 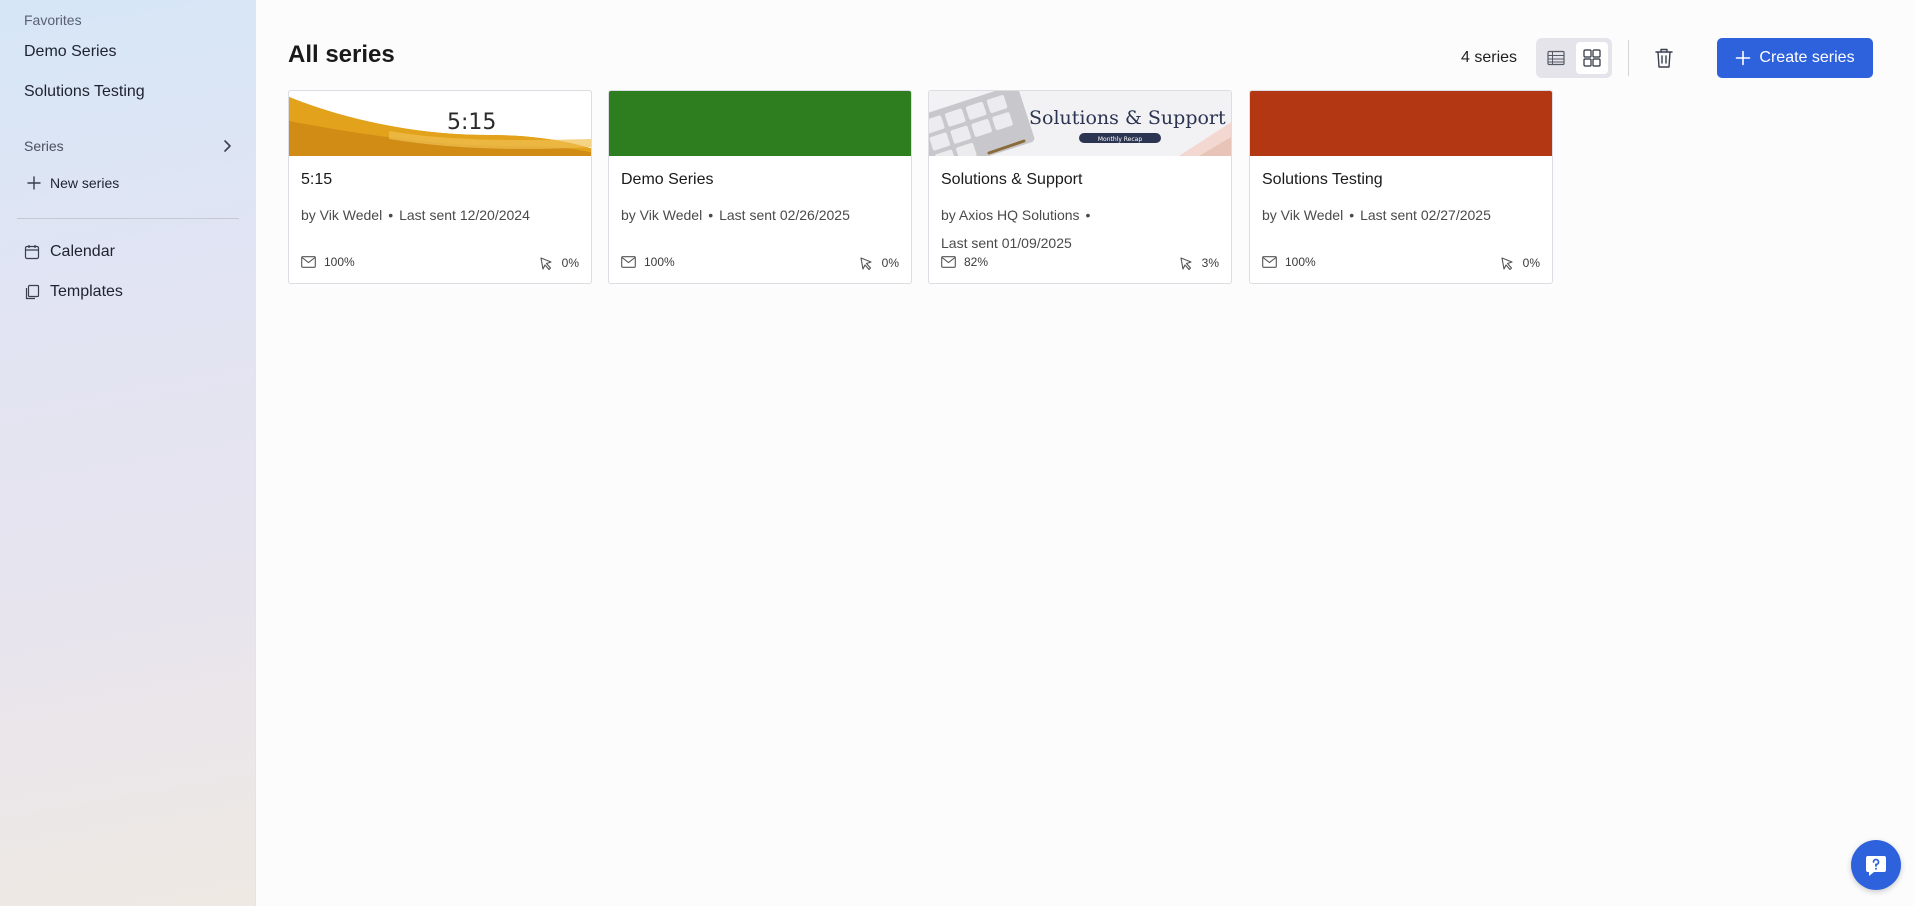 I want to click on series-count: 4 series, so click(x=1489, y=57).